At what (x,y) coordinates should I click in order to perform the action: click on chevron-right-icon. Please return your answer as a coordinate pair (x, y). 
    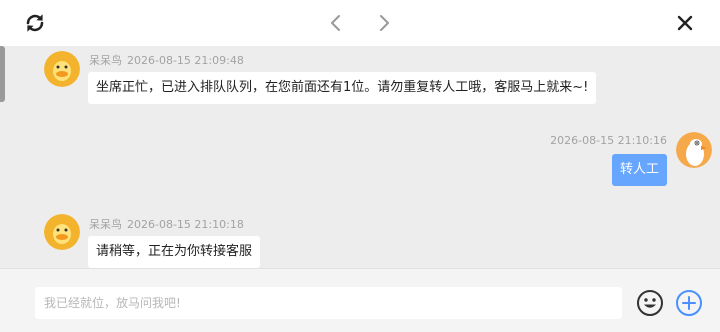
    Looking at the image, I should click on (384, 23).